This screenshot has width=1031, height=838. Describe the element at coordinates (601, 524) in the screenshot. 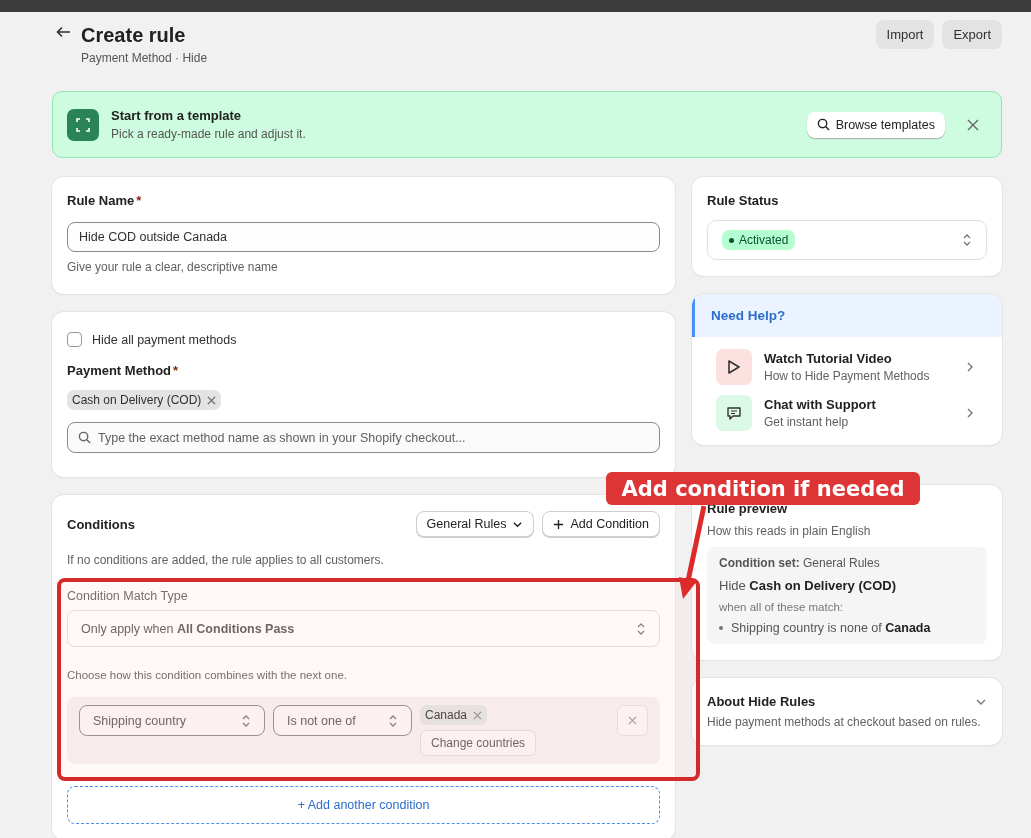

I see `add-condition-button: Add Condition` at that location.